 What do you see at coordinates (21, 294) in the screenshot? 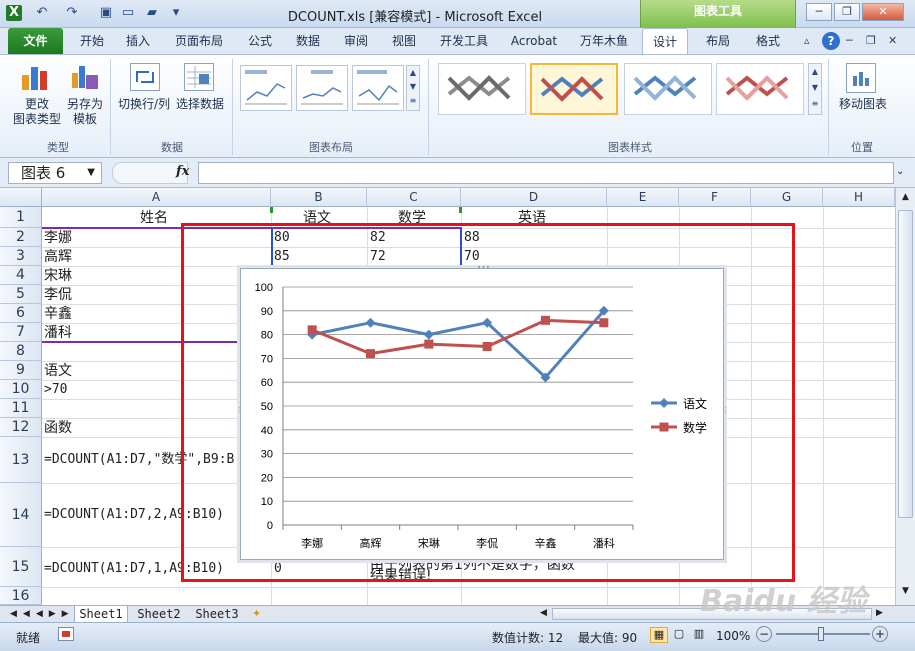
I see `row-header-5: 5` at bounding box center [21, 294].